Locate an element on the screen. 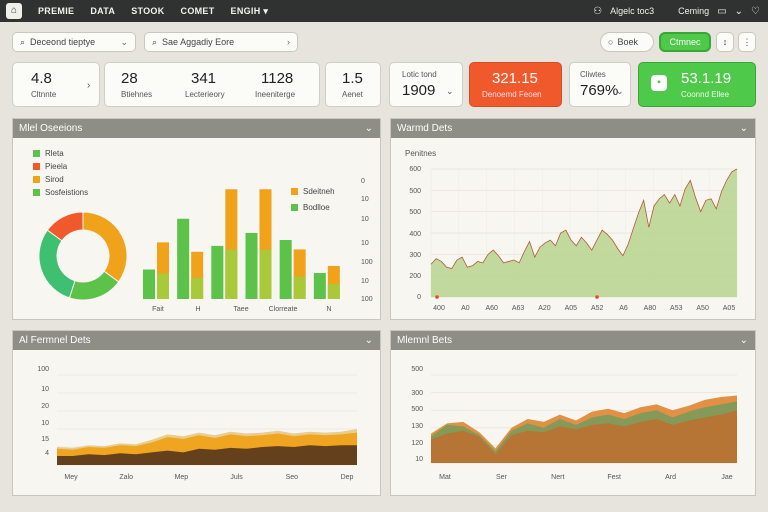 This screenshot has width=768, height=512. x-tick-label: 400 is located at coordinates (439, 308).